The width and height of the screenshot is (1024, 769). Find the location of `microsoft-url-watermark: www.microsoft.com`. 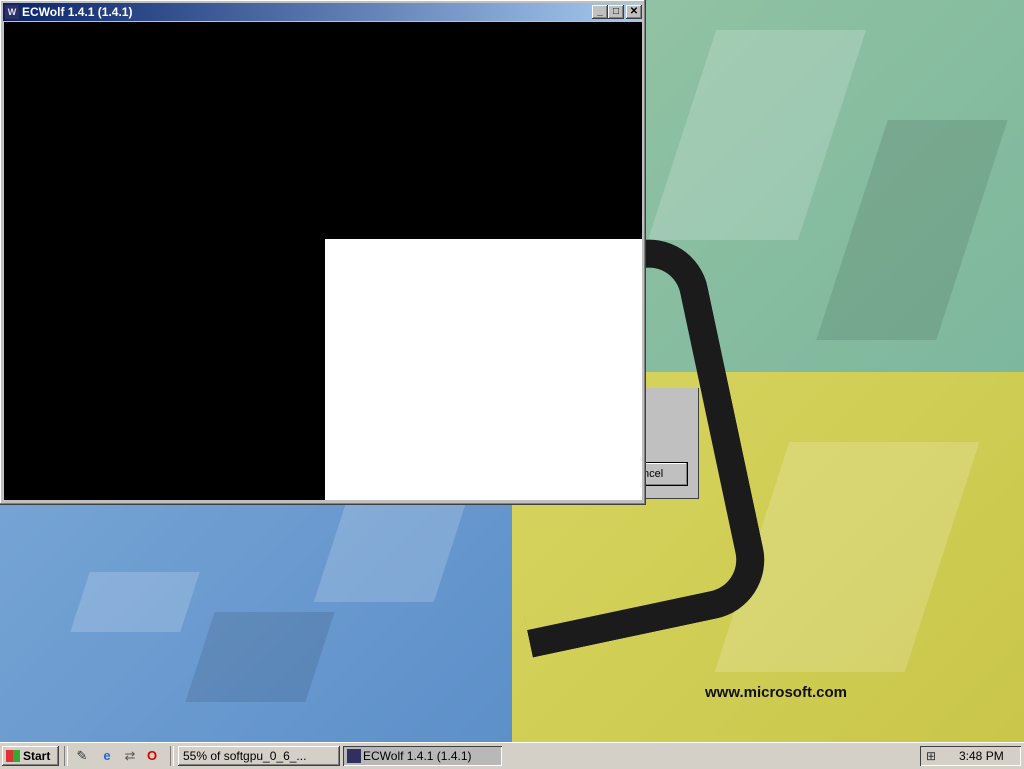

microsoft-url-watermark: www.microsoft.com is located at coordinates (776, 692).